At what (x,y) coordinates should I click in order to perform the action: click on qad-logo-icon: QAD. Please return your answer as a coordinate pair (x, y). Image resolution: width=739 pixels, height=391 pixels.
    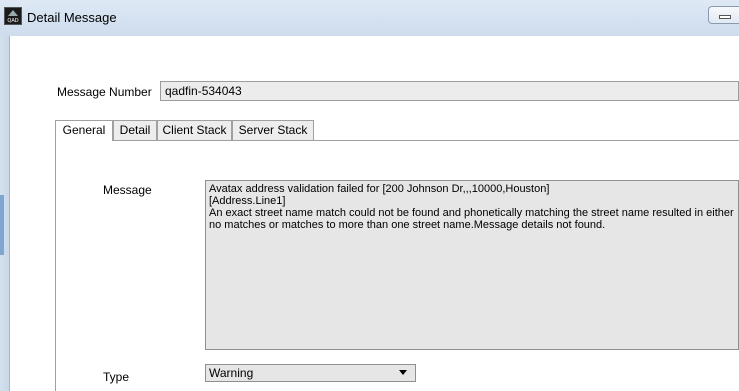
    Looking at the image, I should click on (13, 16).